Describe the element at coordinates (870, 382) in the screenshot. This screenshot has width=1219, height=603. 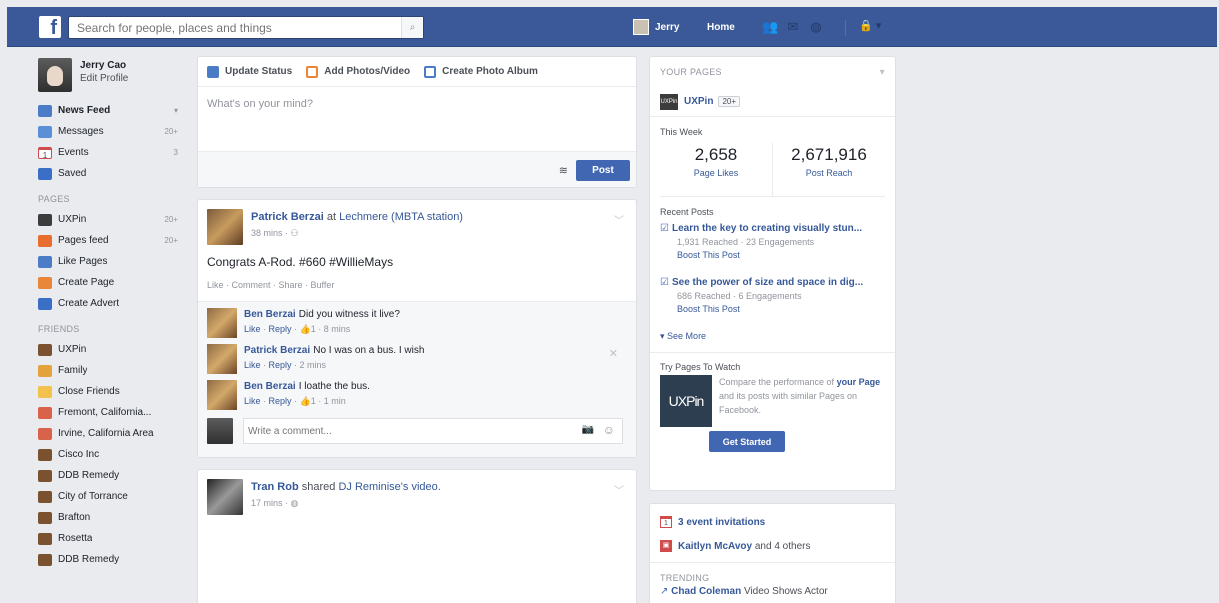
I see `promo-link: Page` at that location.